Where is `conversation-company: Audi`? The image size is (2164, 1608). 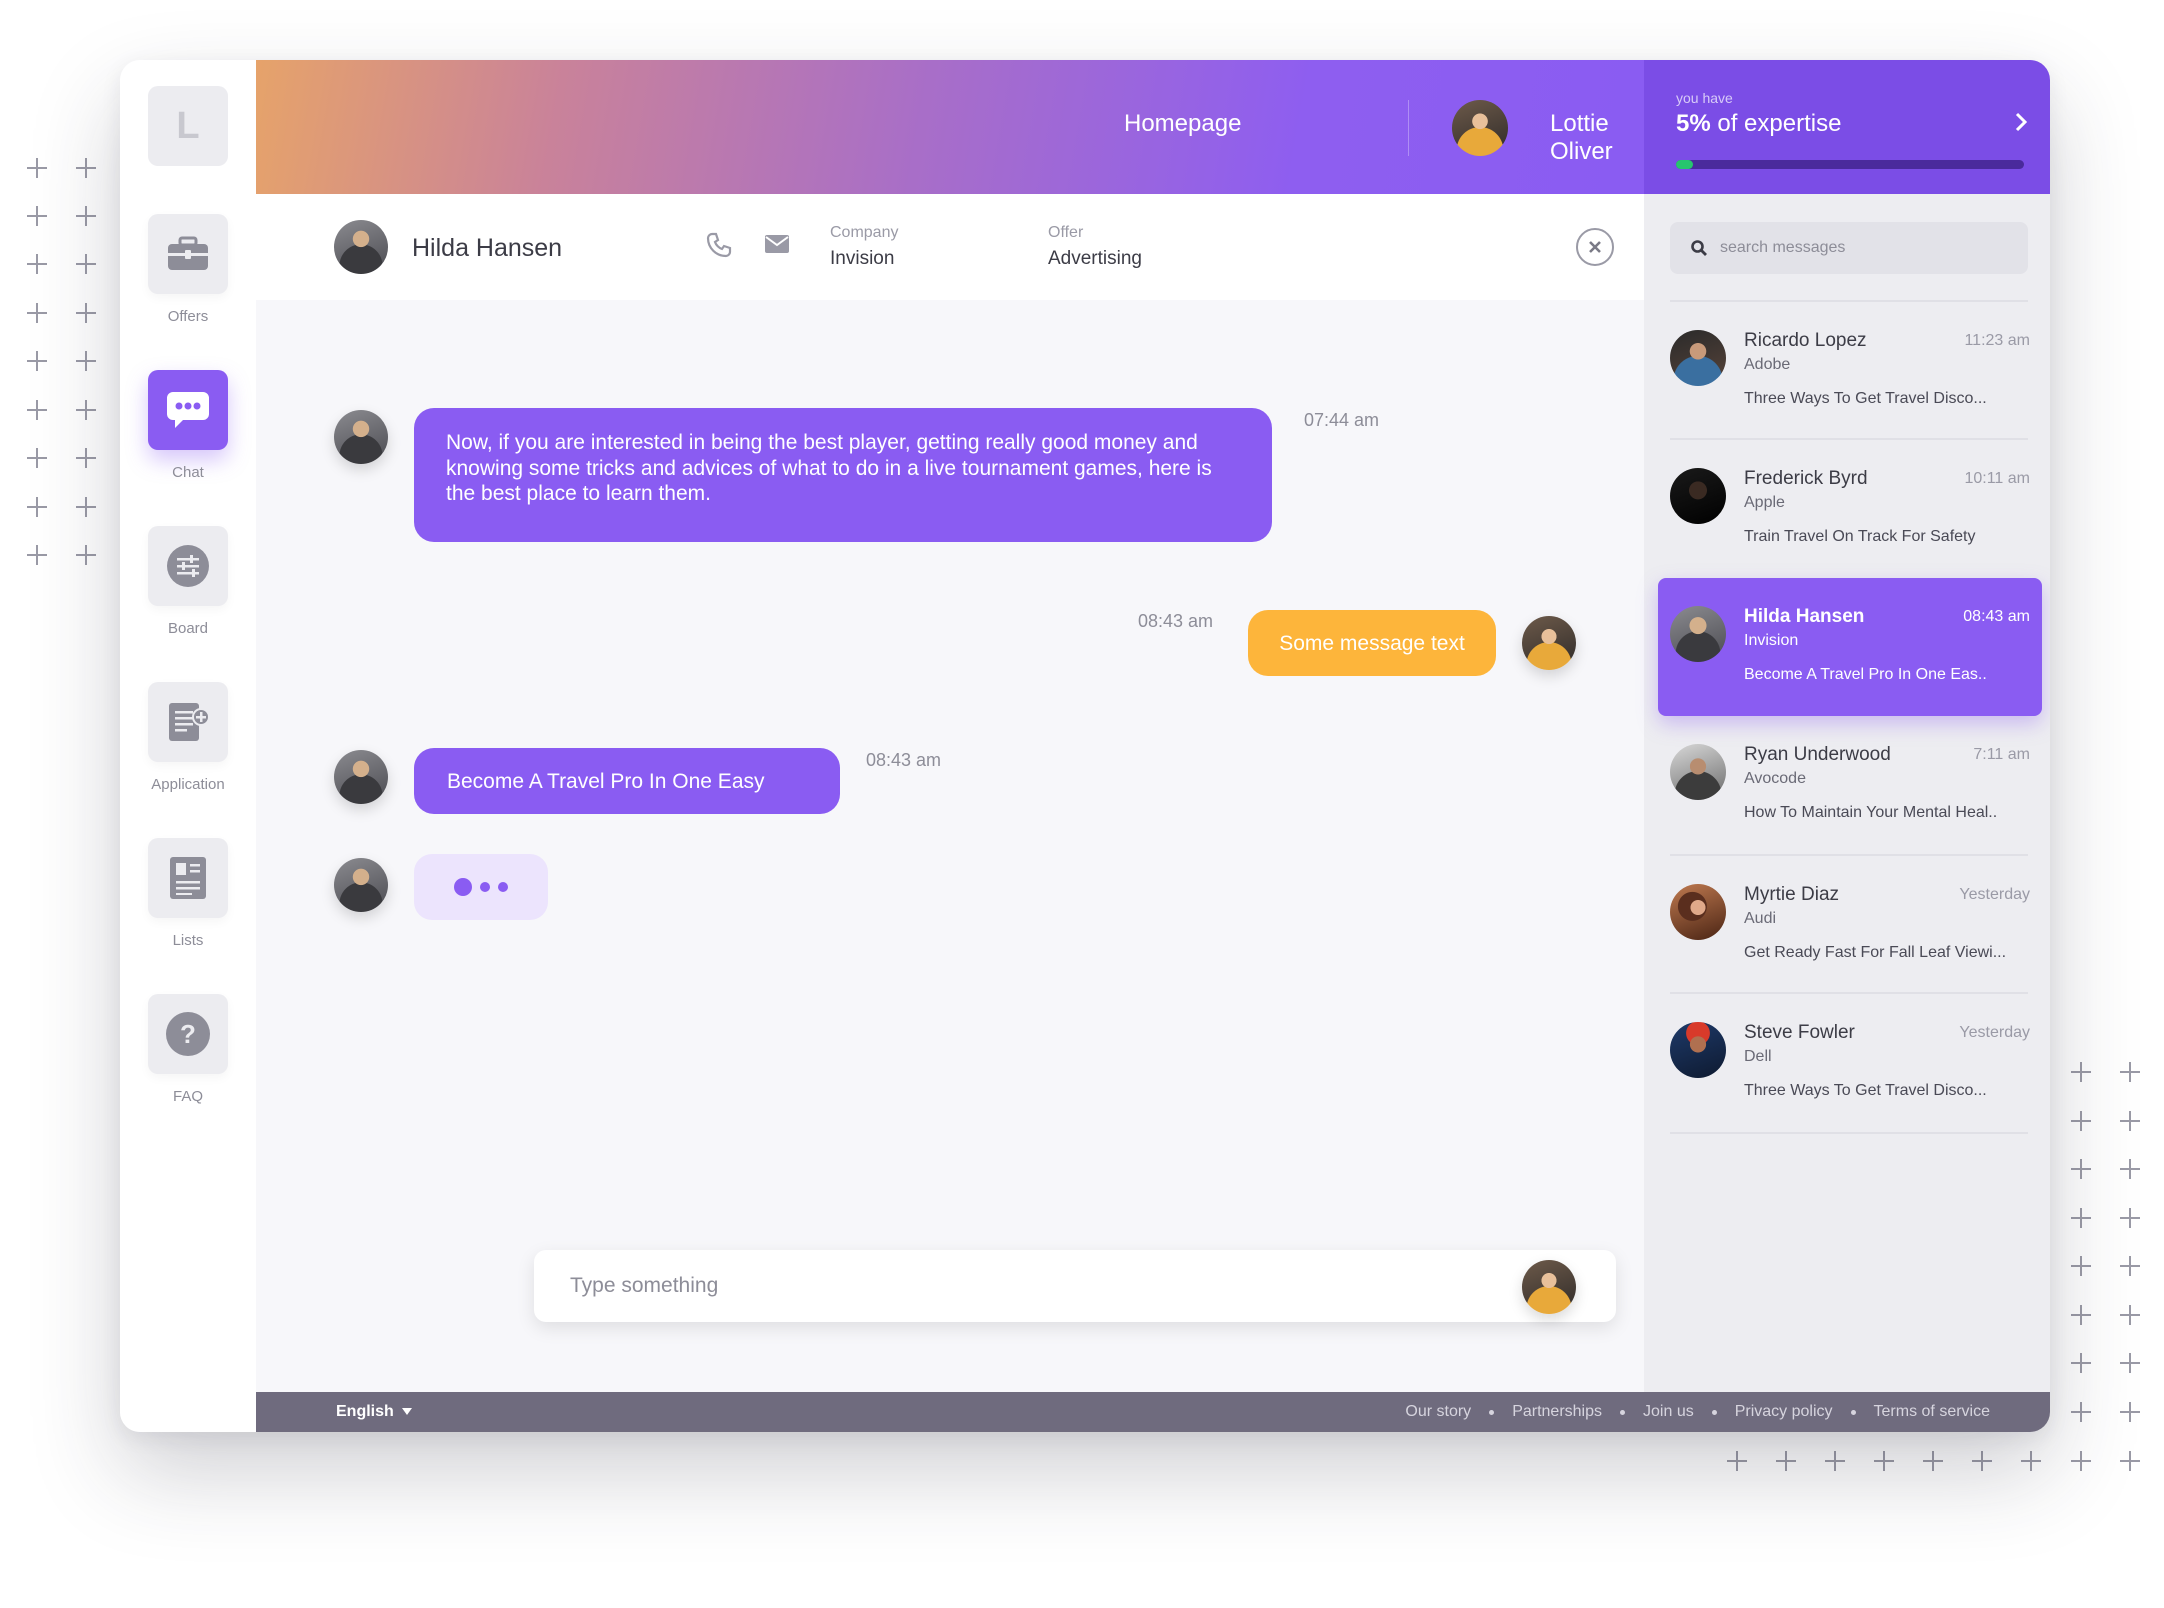 conversation-company: Audi is located at coordinates (1760, 918).